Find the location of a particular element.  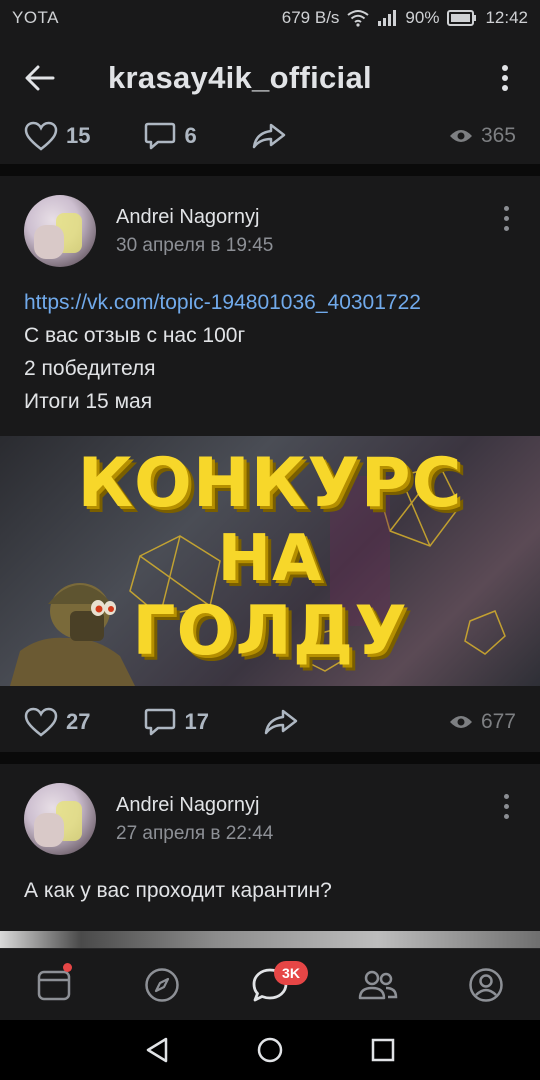

nav-messages: 3K is located at coordinates (270, 985).